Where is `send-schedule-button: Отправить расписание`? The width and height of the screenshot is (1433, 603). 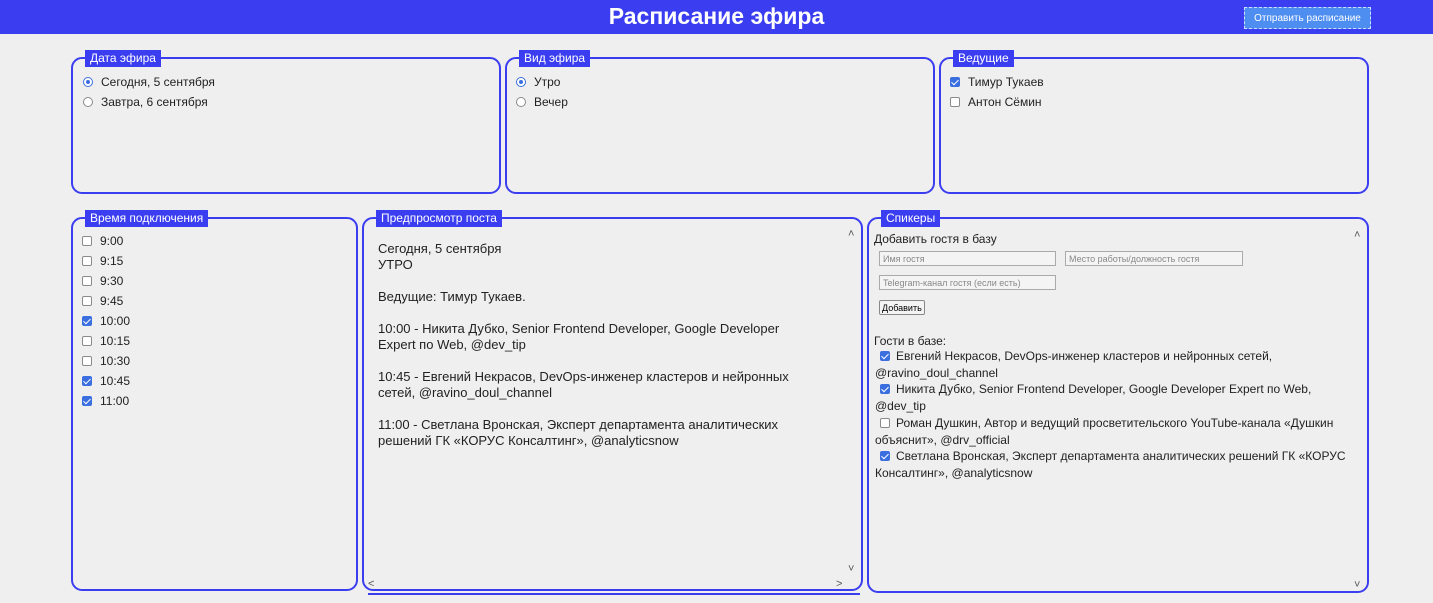 send-schedule-button: Отправить расписание is located at coordinates (1307, 18).